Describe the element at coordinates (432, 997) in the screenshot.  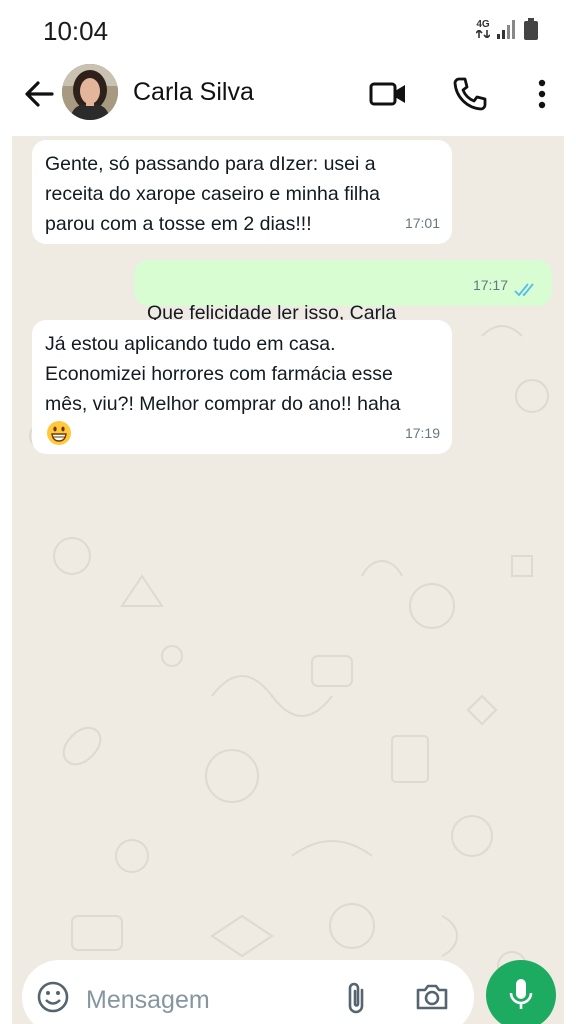
I see `camera-icon` at that location.